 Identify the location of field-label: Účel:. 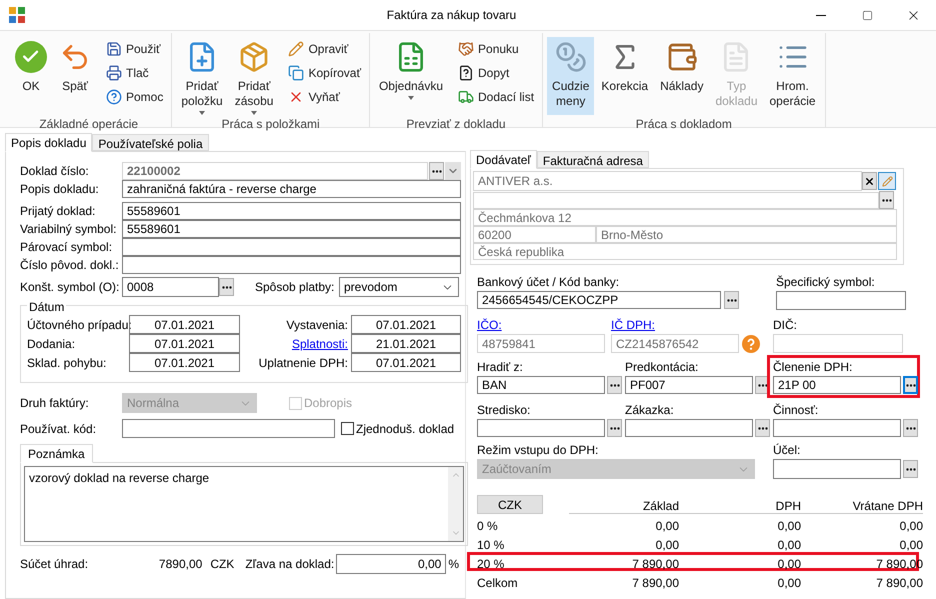
(787, 450).